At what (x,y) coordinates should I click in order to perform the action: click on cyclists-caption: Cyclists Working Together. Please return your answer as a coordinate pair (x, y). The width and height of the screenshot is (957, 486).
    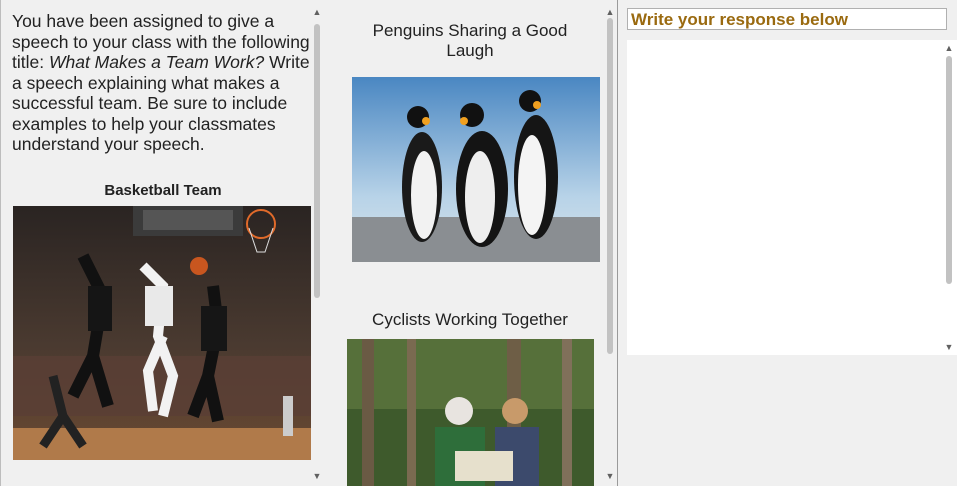
    Looking at the image, I should click on (470, 319).